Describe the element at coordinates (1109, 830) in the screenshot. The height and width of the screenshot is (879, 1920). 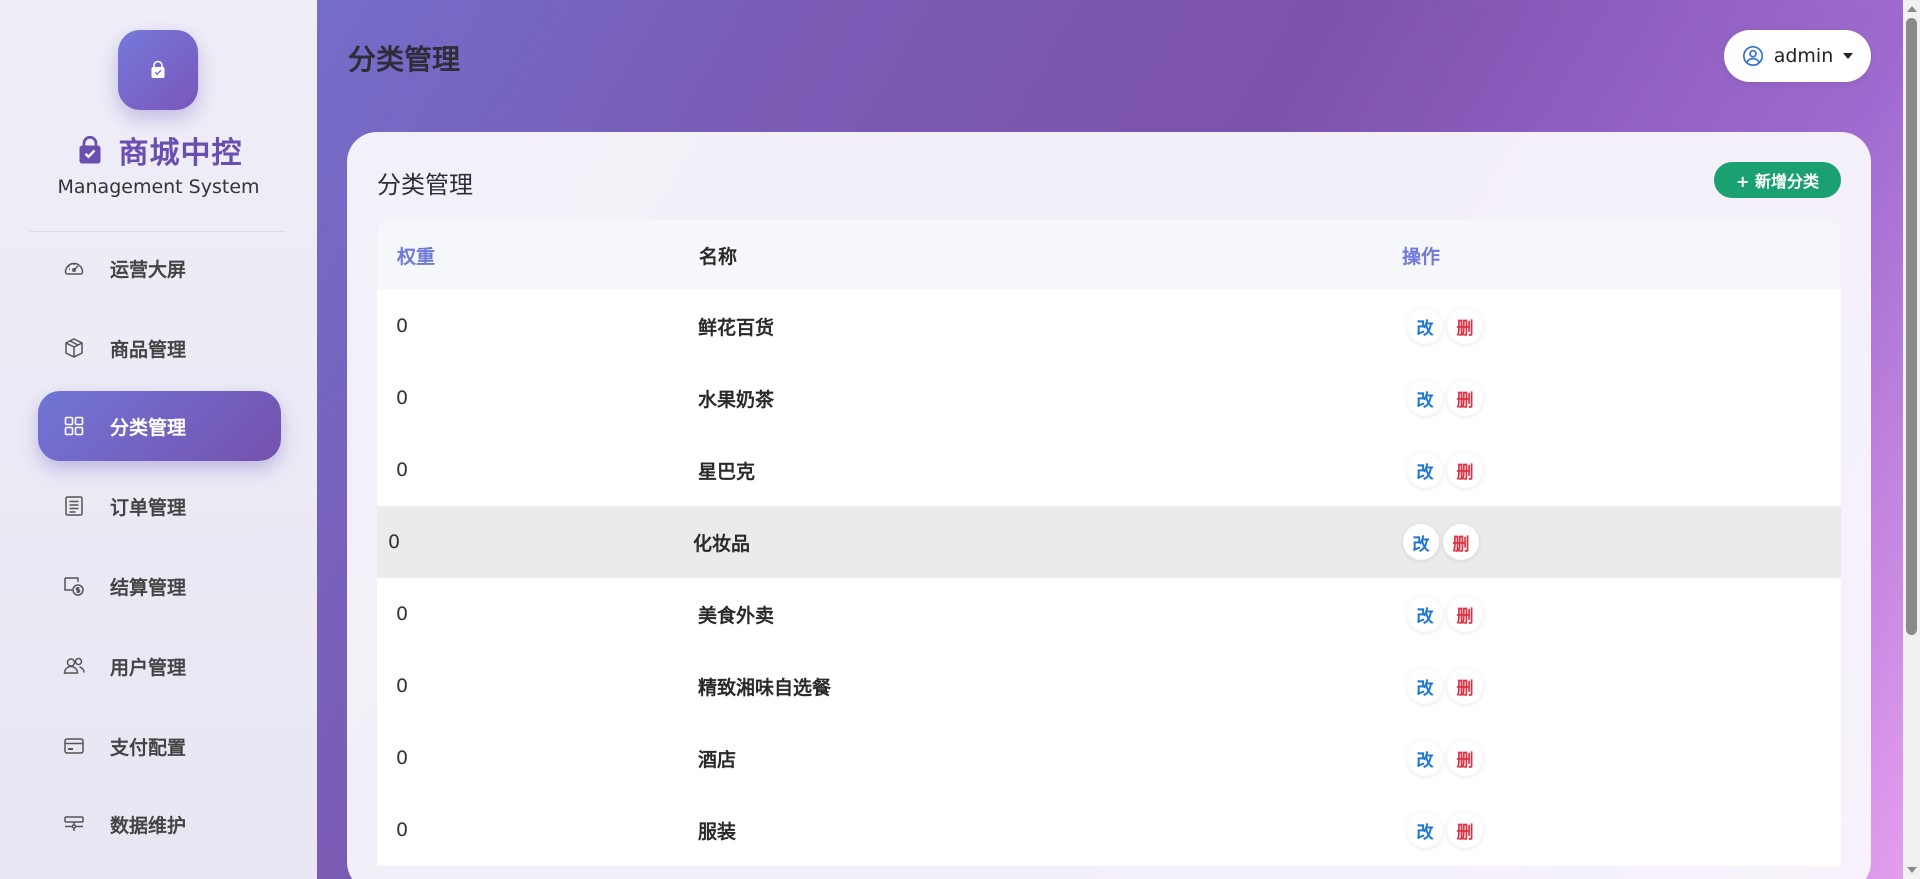
I see `table-row: 0 服装 改 删` at that location.